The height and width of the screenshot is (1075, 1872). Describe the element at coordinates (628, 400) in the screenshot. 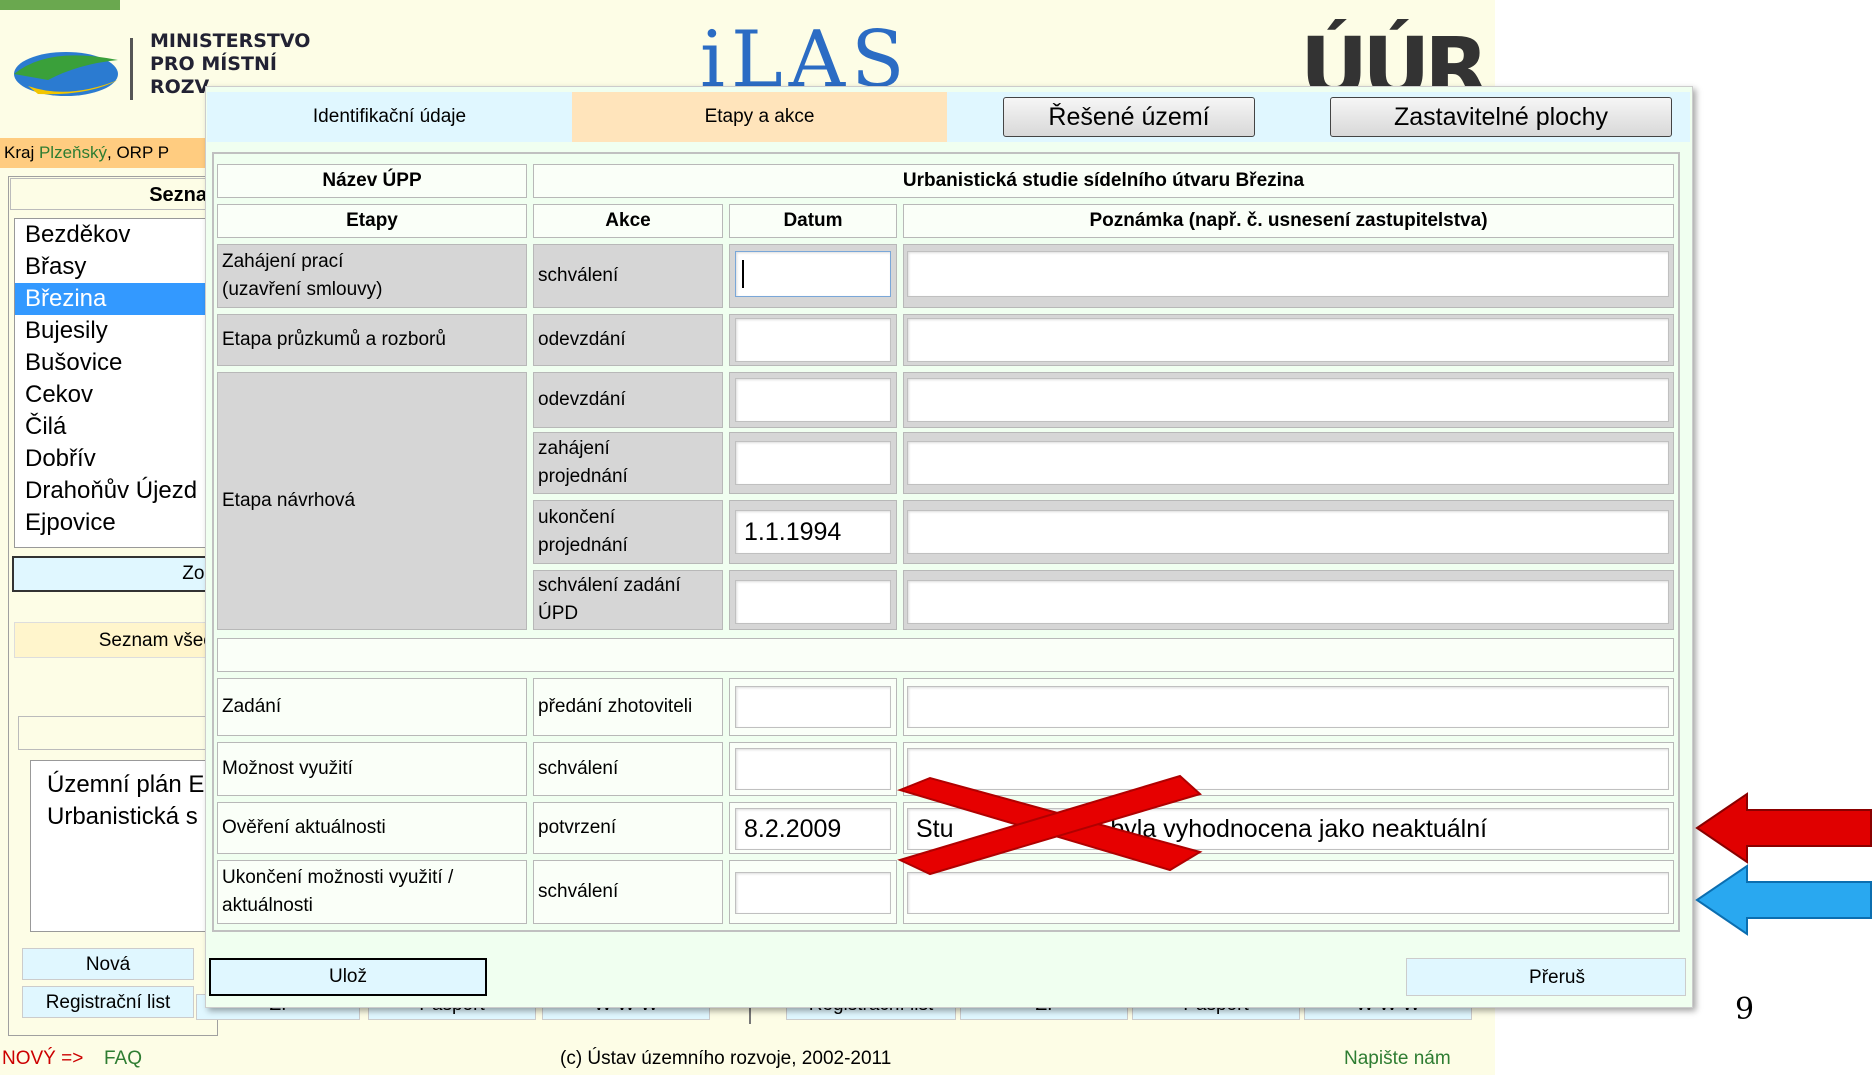

I see `action-handover-design: odevzdání` at that location.